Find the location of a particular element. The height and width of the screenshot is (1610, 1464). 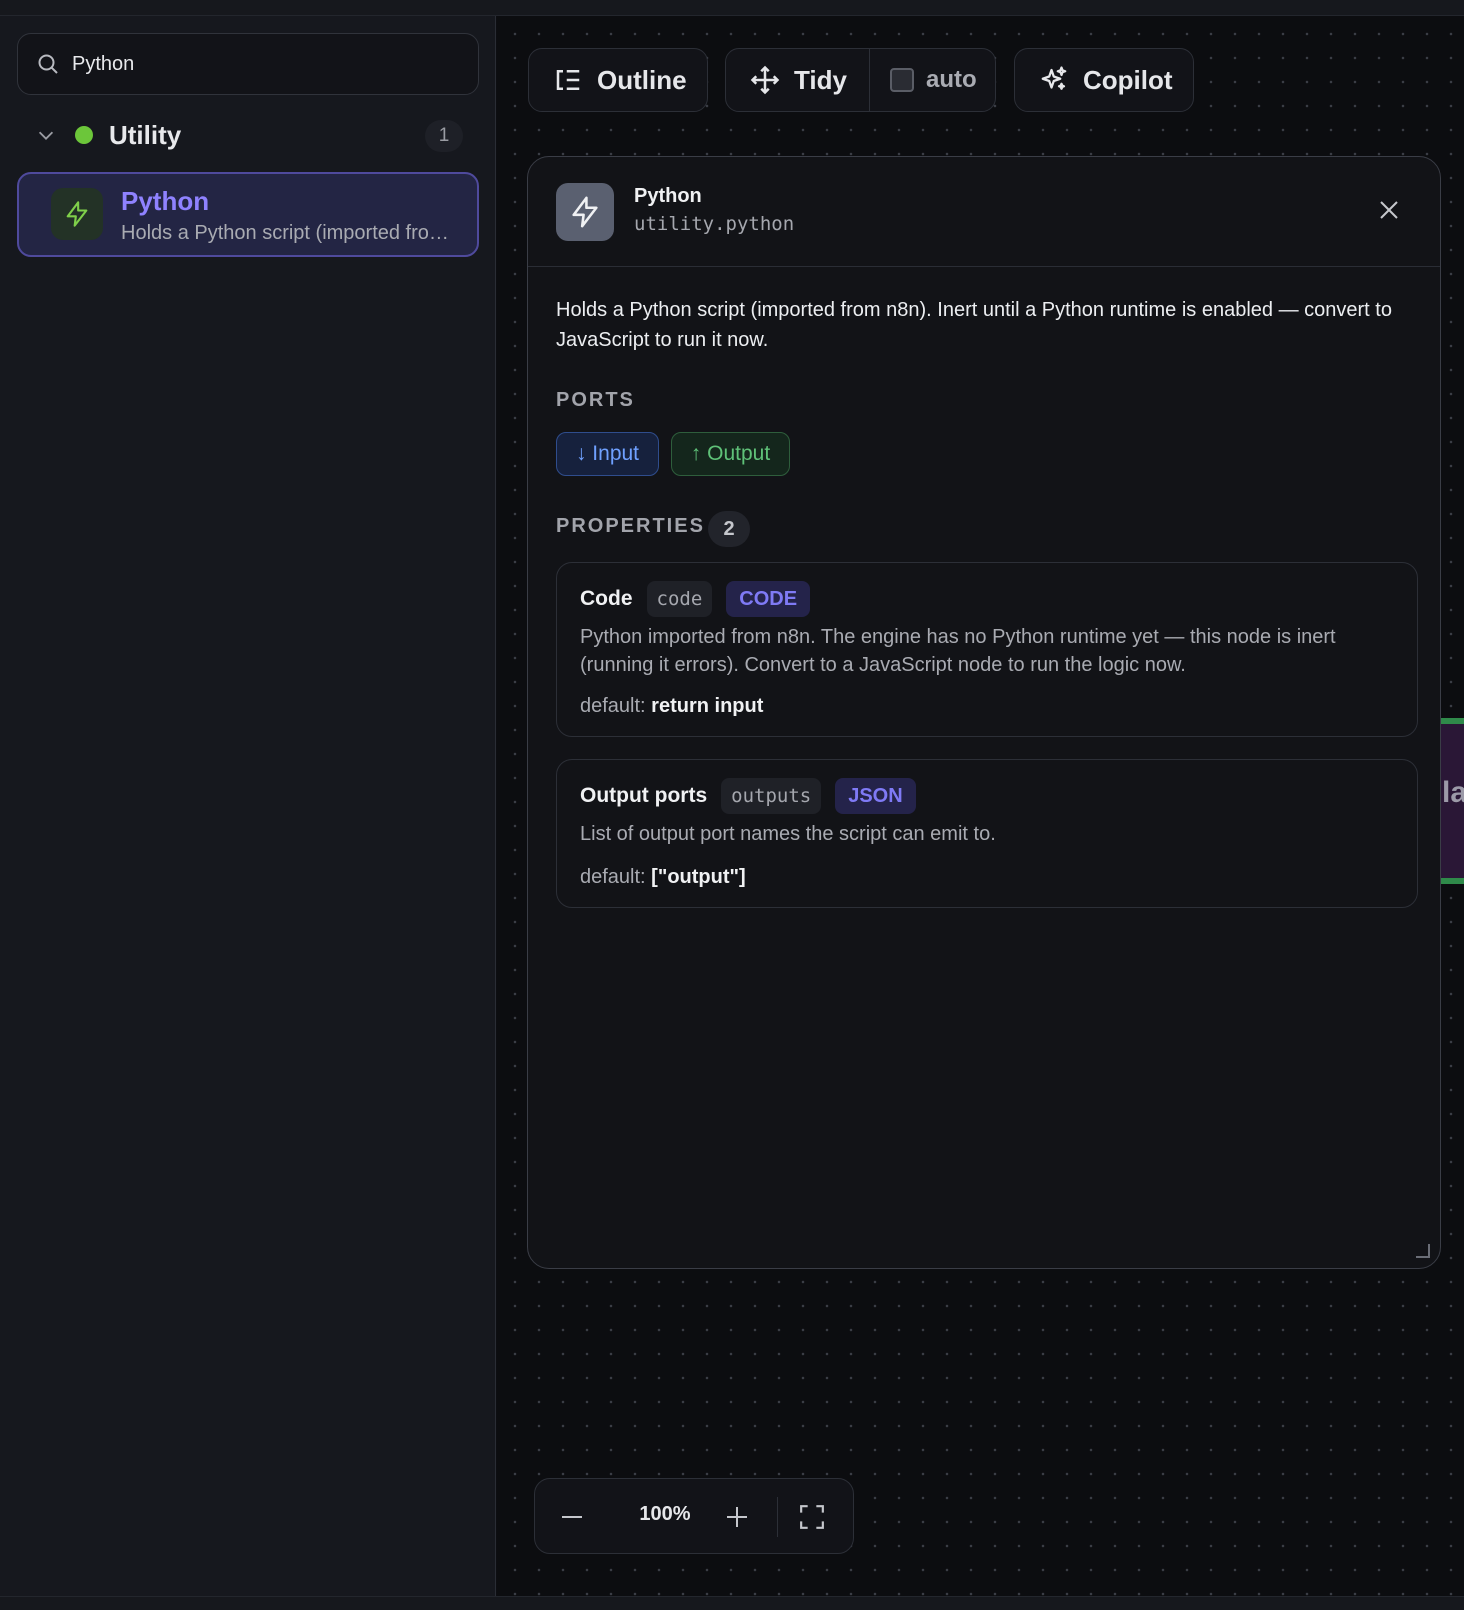

zoom-in-button is located at coordinates (737, 1517).